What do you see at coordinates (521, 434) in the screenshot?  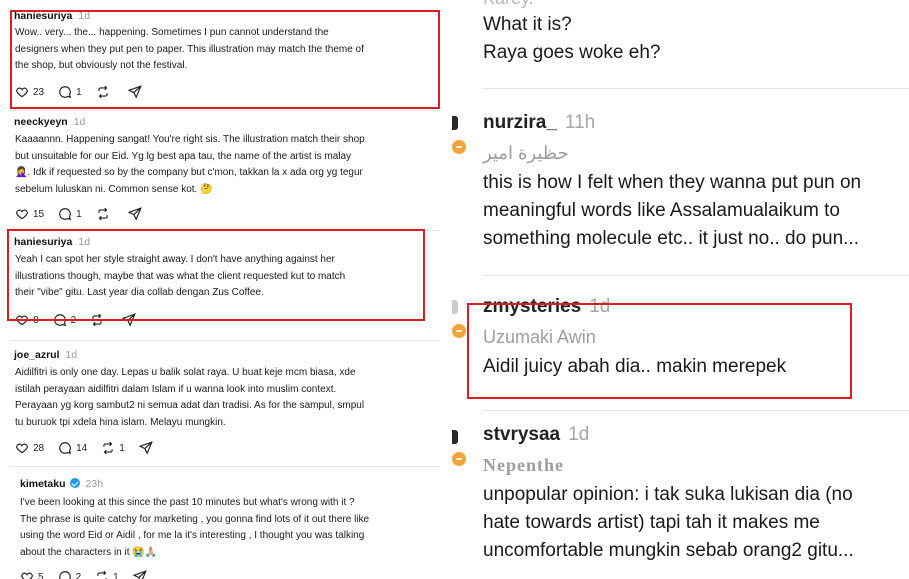 I see `username: stvrysaa` at bounding box center [521, 434].